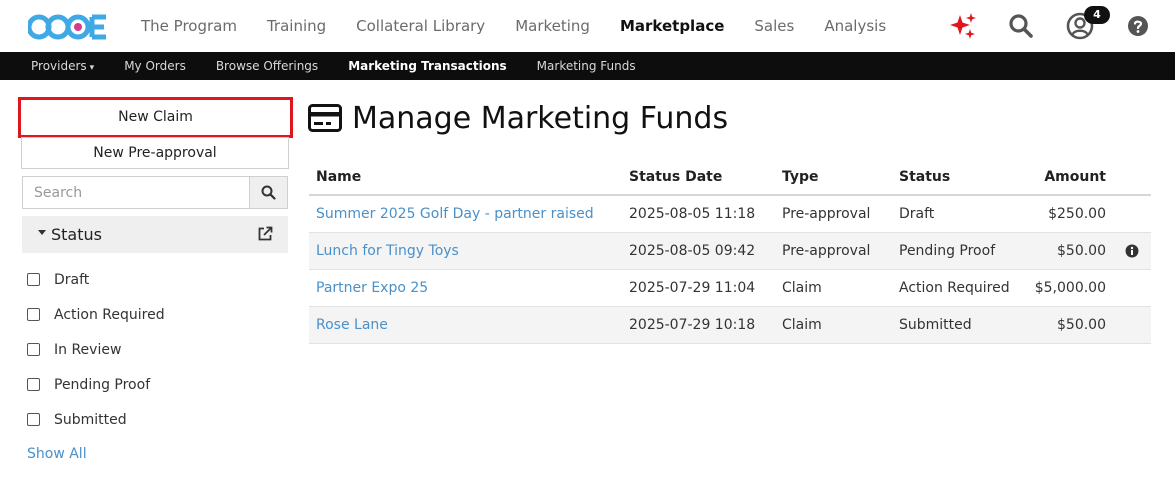  Describe the element at coordinates (325, 118) in the screenshot. I see `credit-card-icon` at that location.